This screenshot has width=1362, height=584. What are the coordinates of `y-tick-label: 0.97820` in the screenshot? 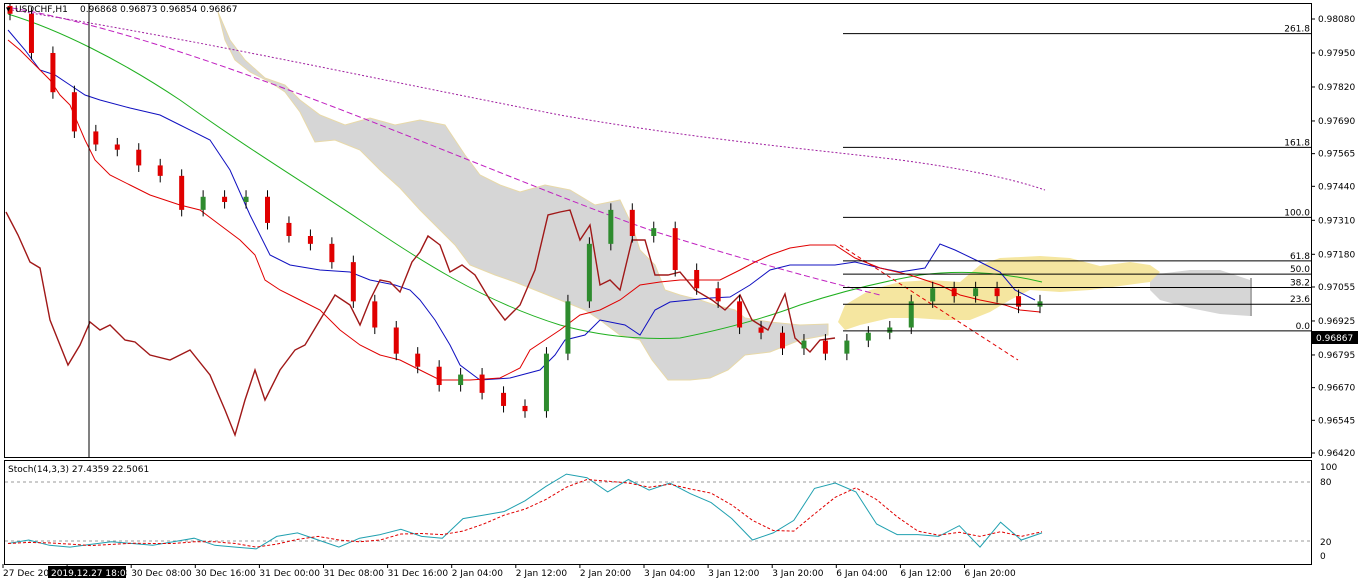 It's located at (1336, 88).